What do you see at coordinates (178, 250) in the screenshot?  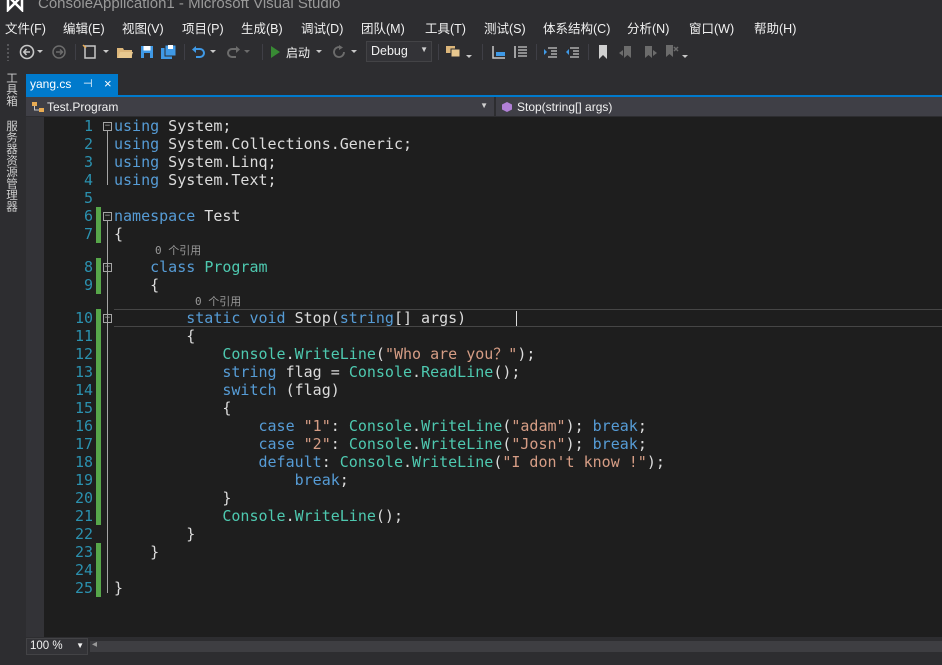 I see `codelens-references-class: 0 个引用` at bounding box center [178, 250].